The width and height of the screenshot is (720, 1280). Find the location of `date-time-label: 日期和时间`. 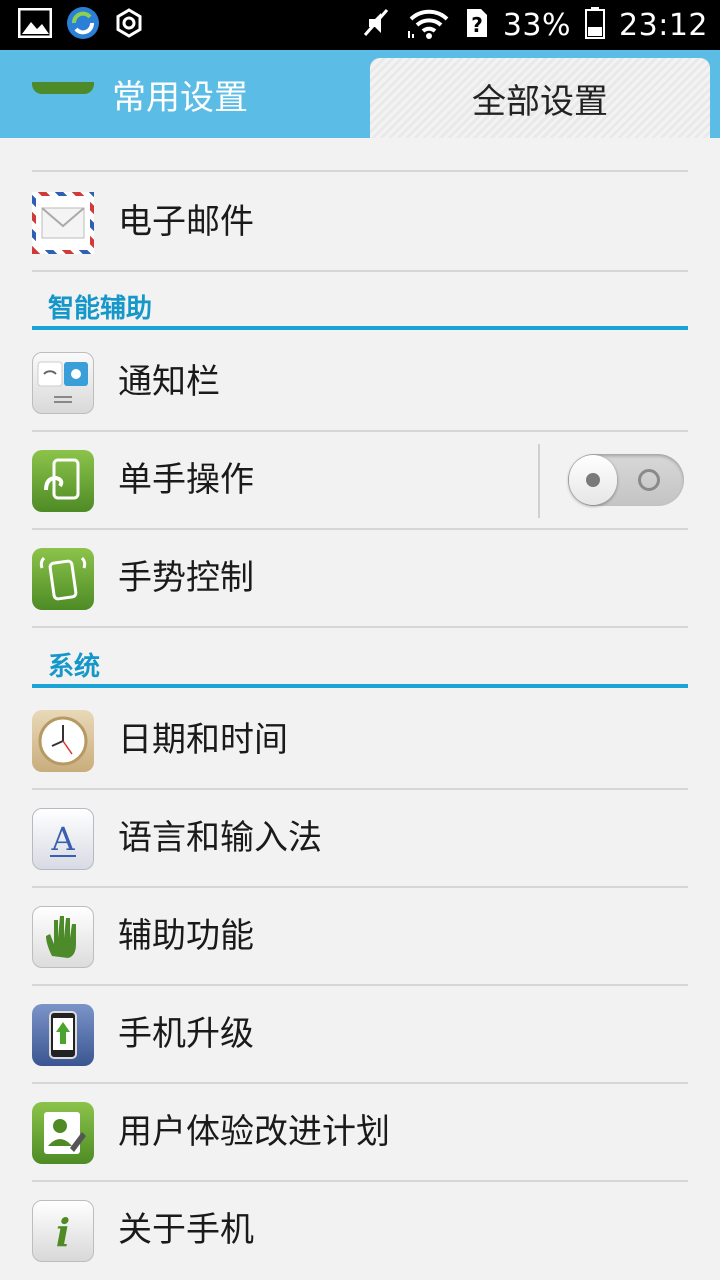

date-time-label: 日期和时间 is located at coordinates (203, 740).